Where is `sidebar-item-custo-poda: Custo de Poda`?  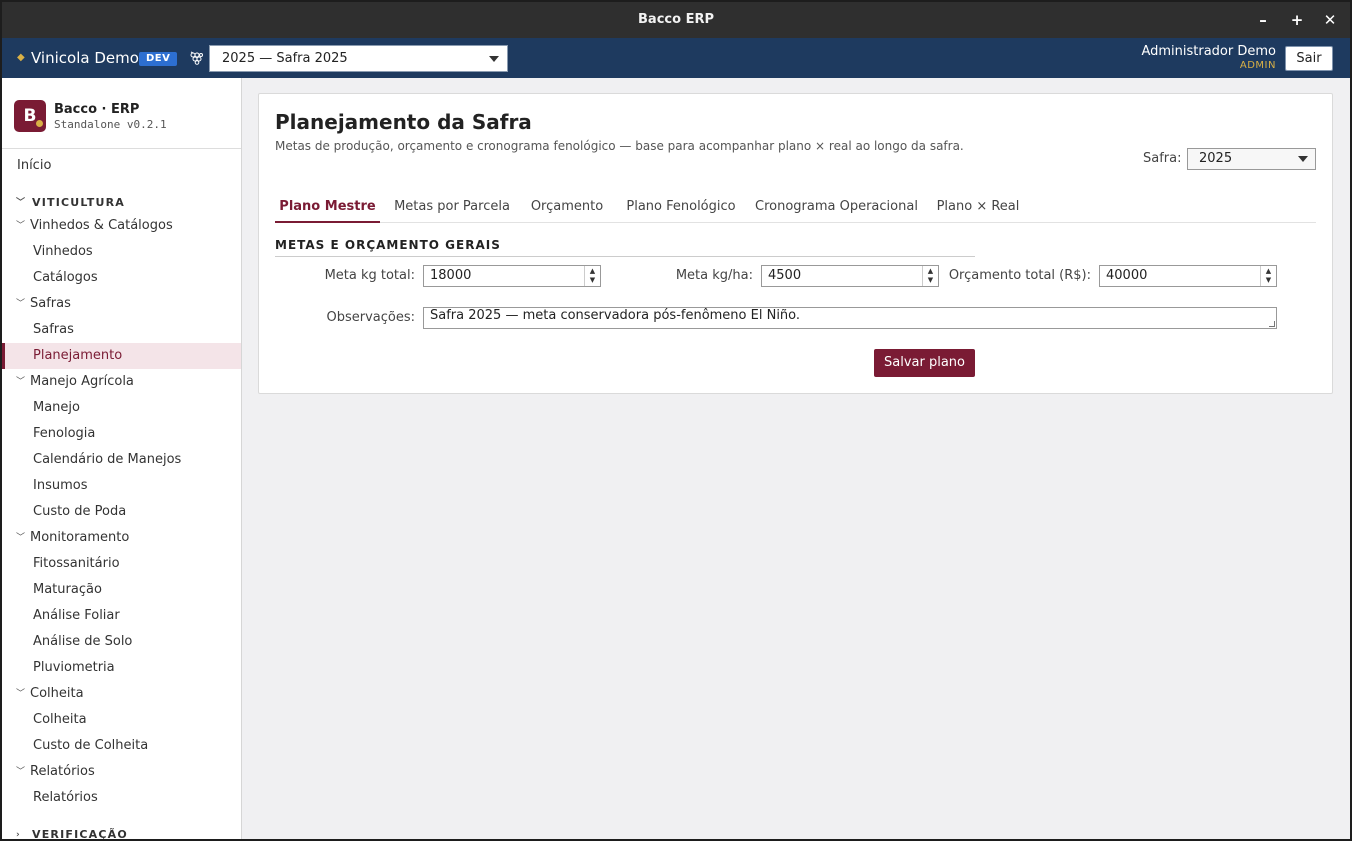
sidebar-item-custo-poda: Custo de Poda is located at coordinates (121, 512).